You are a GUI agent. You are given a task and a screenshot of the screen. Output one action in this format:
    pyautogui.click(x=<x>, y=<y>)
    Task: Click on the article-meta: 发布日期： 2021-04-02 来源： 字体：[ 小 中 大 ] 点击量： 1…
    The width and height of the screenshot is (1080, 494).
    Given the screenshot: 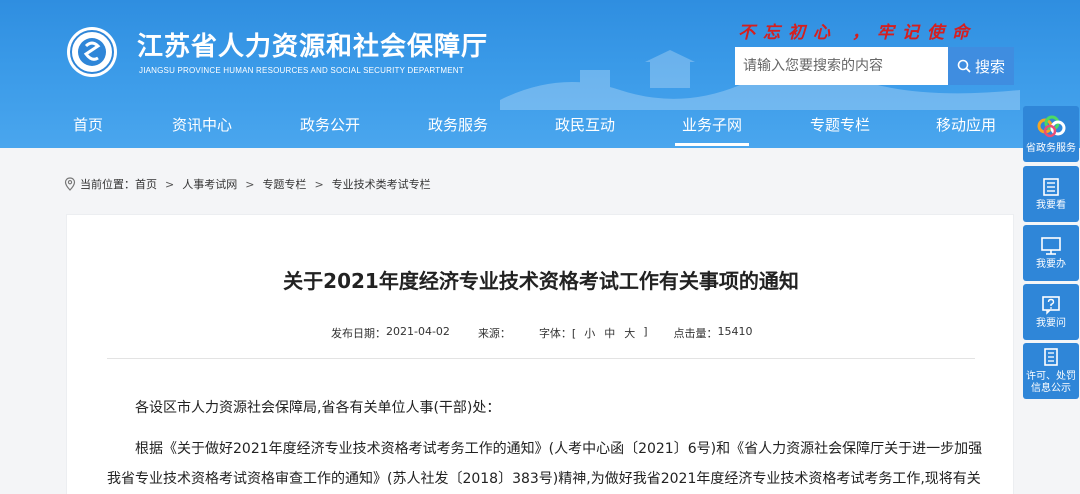 What is the action you would take?
    pyautogui.click(x=542, y=333)
    